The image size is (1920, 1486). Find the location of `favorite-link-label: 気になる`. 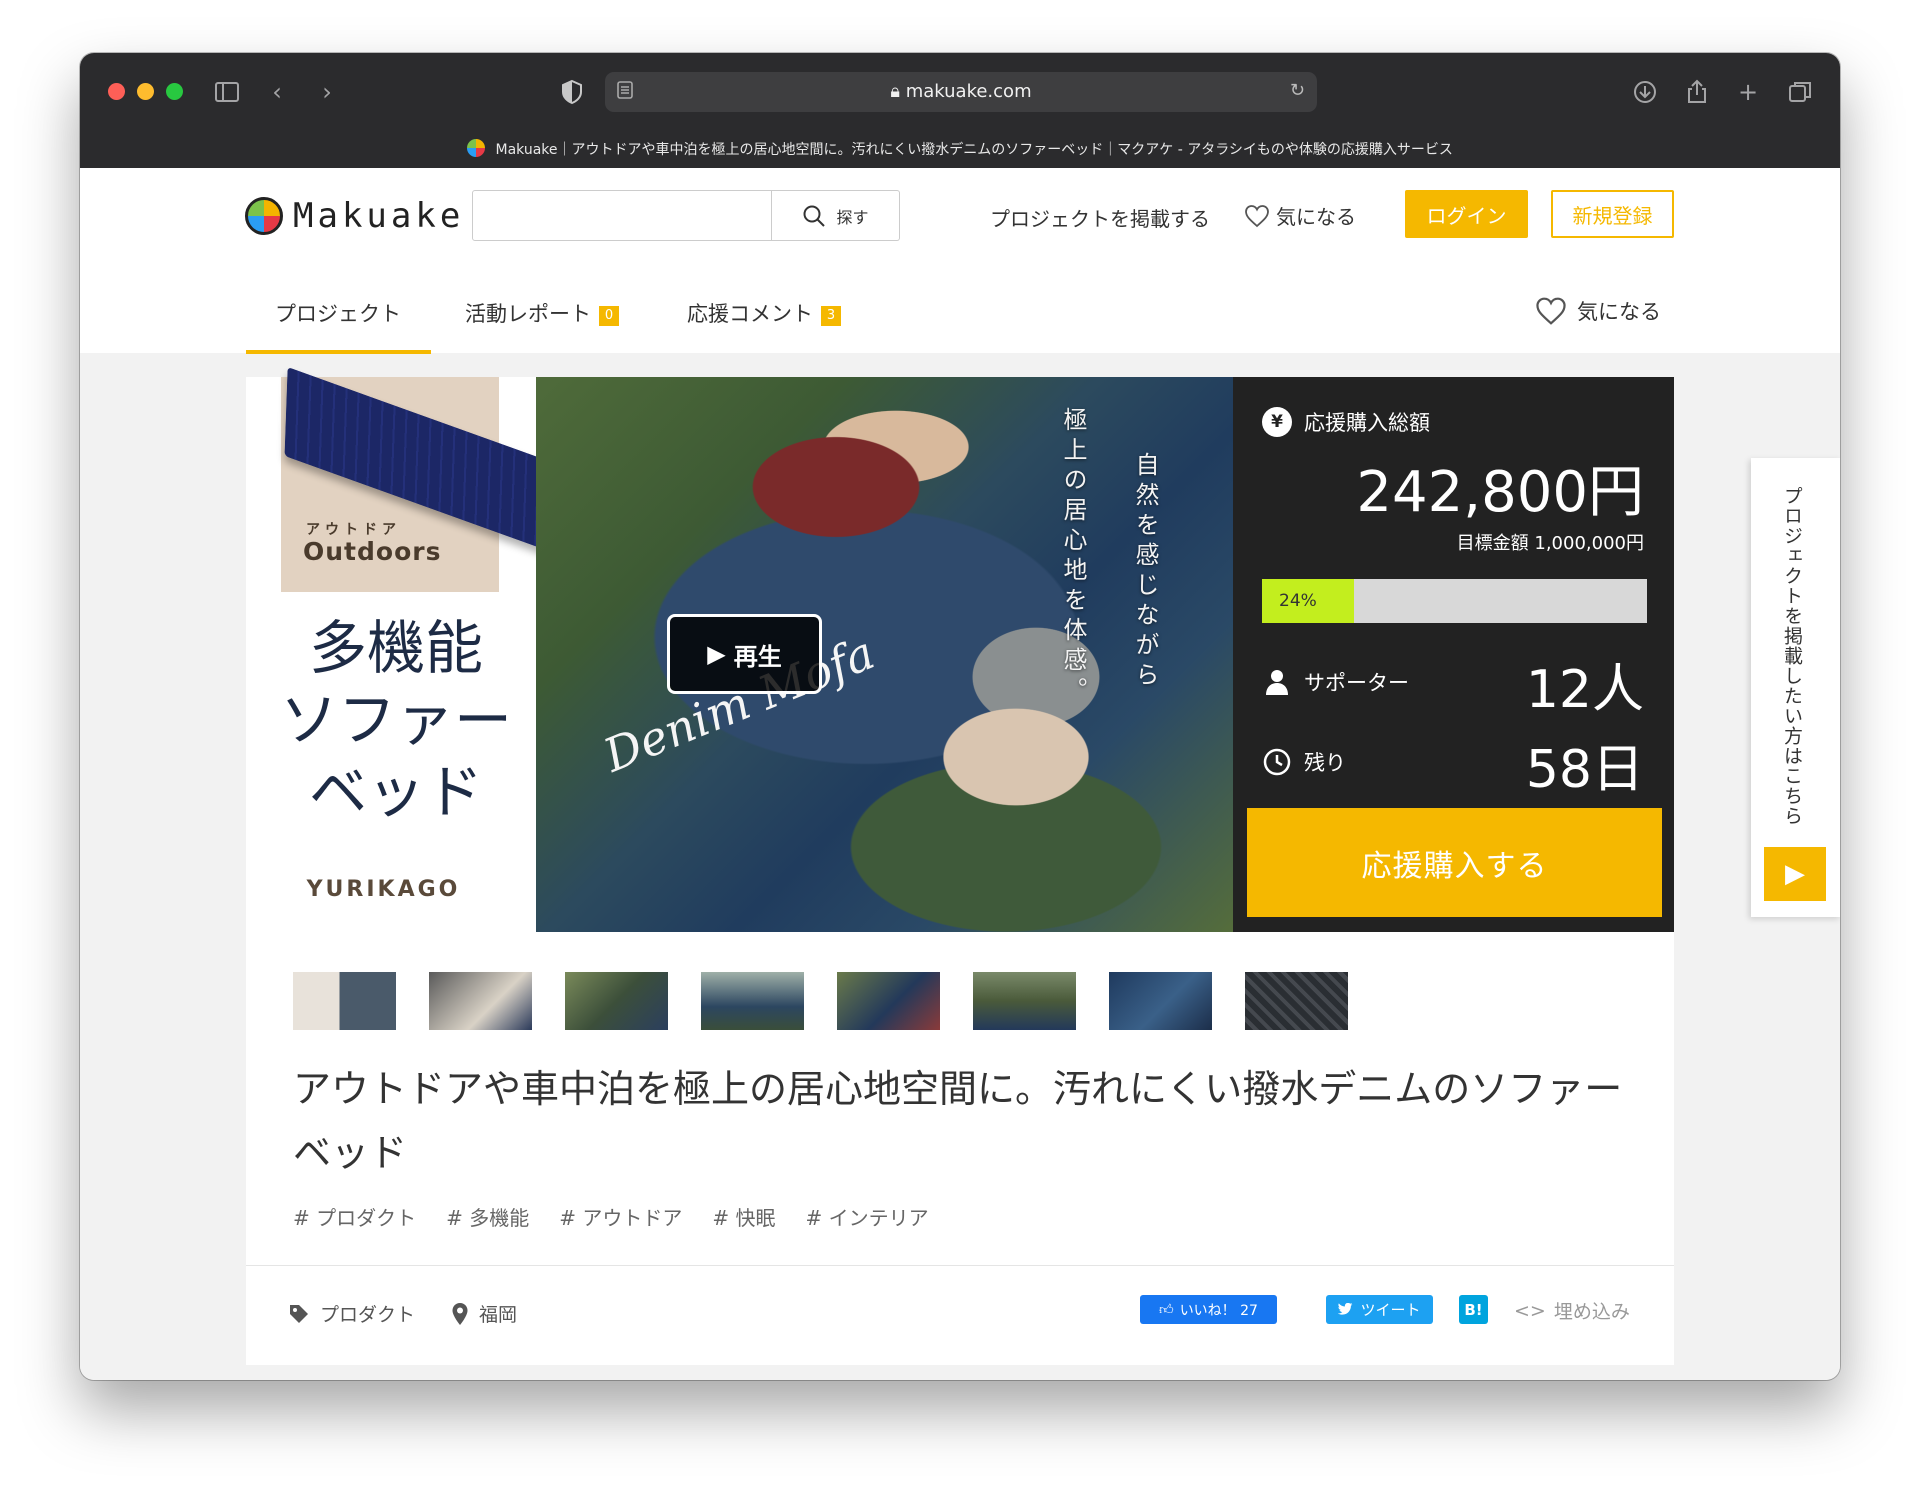

favorite-link-label: 気になる is located at coordinates (1316, 217).